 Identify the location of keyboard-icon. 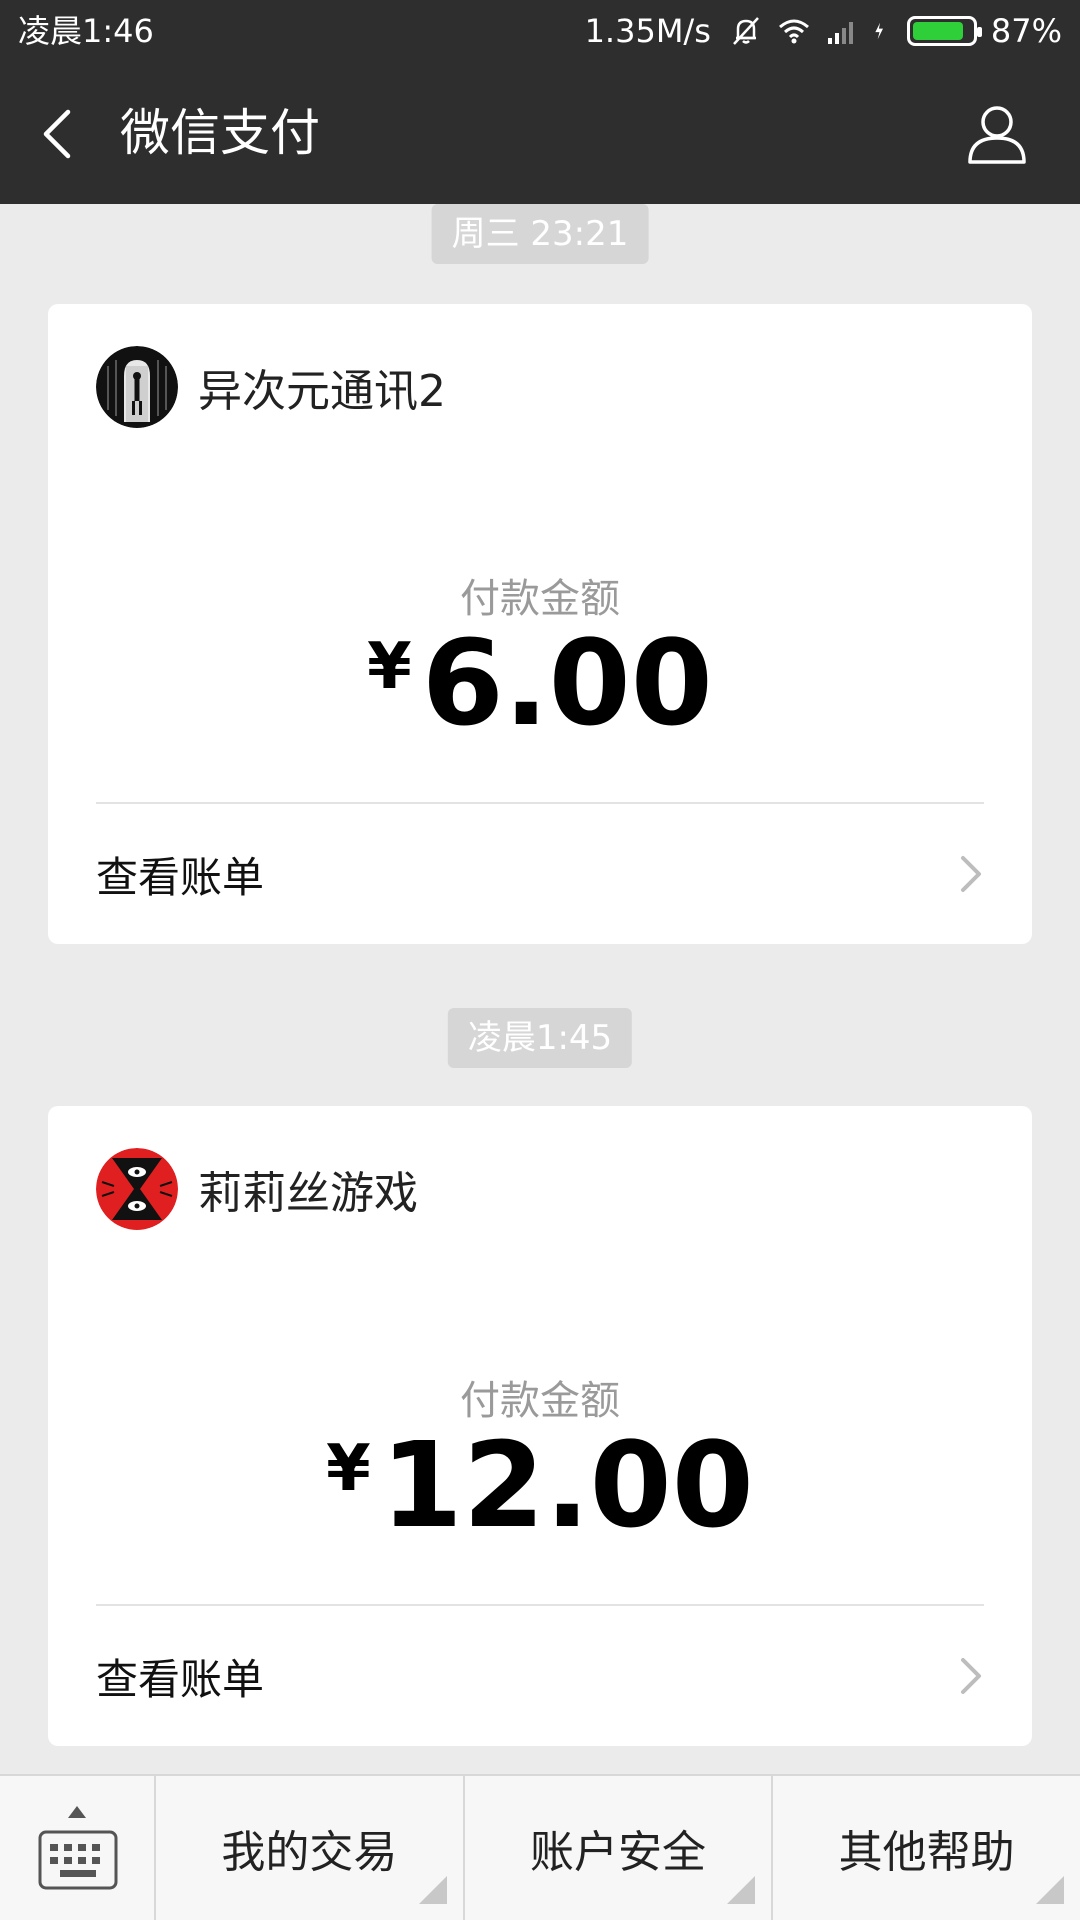
(78, 1860).